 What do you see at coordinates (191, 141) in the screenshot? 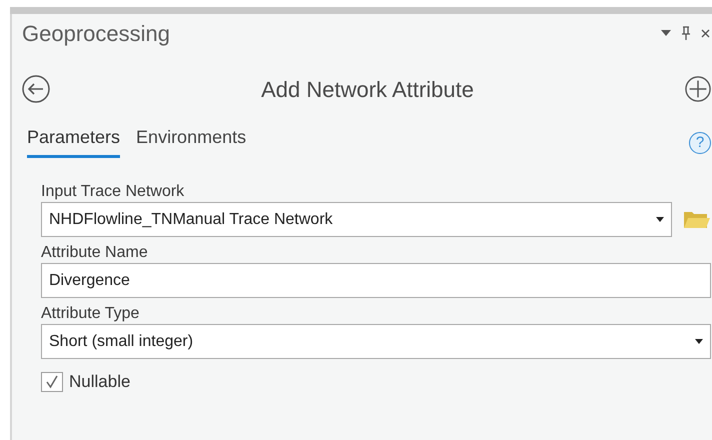
I see `tab: Environments` at bounding box center [191, 141].